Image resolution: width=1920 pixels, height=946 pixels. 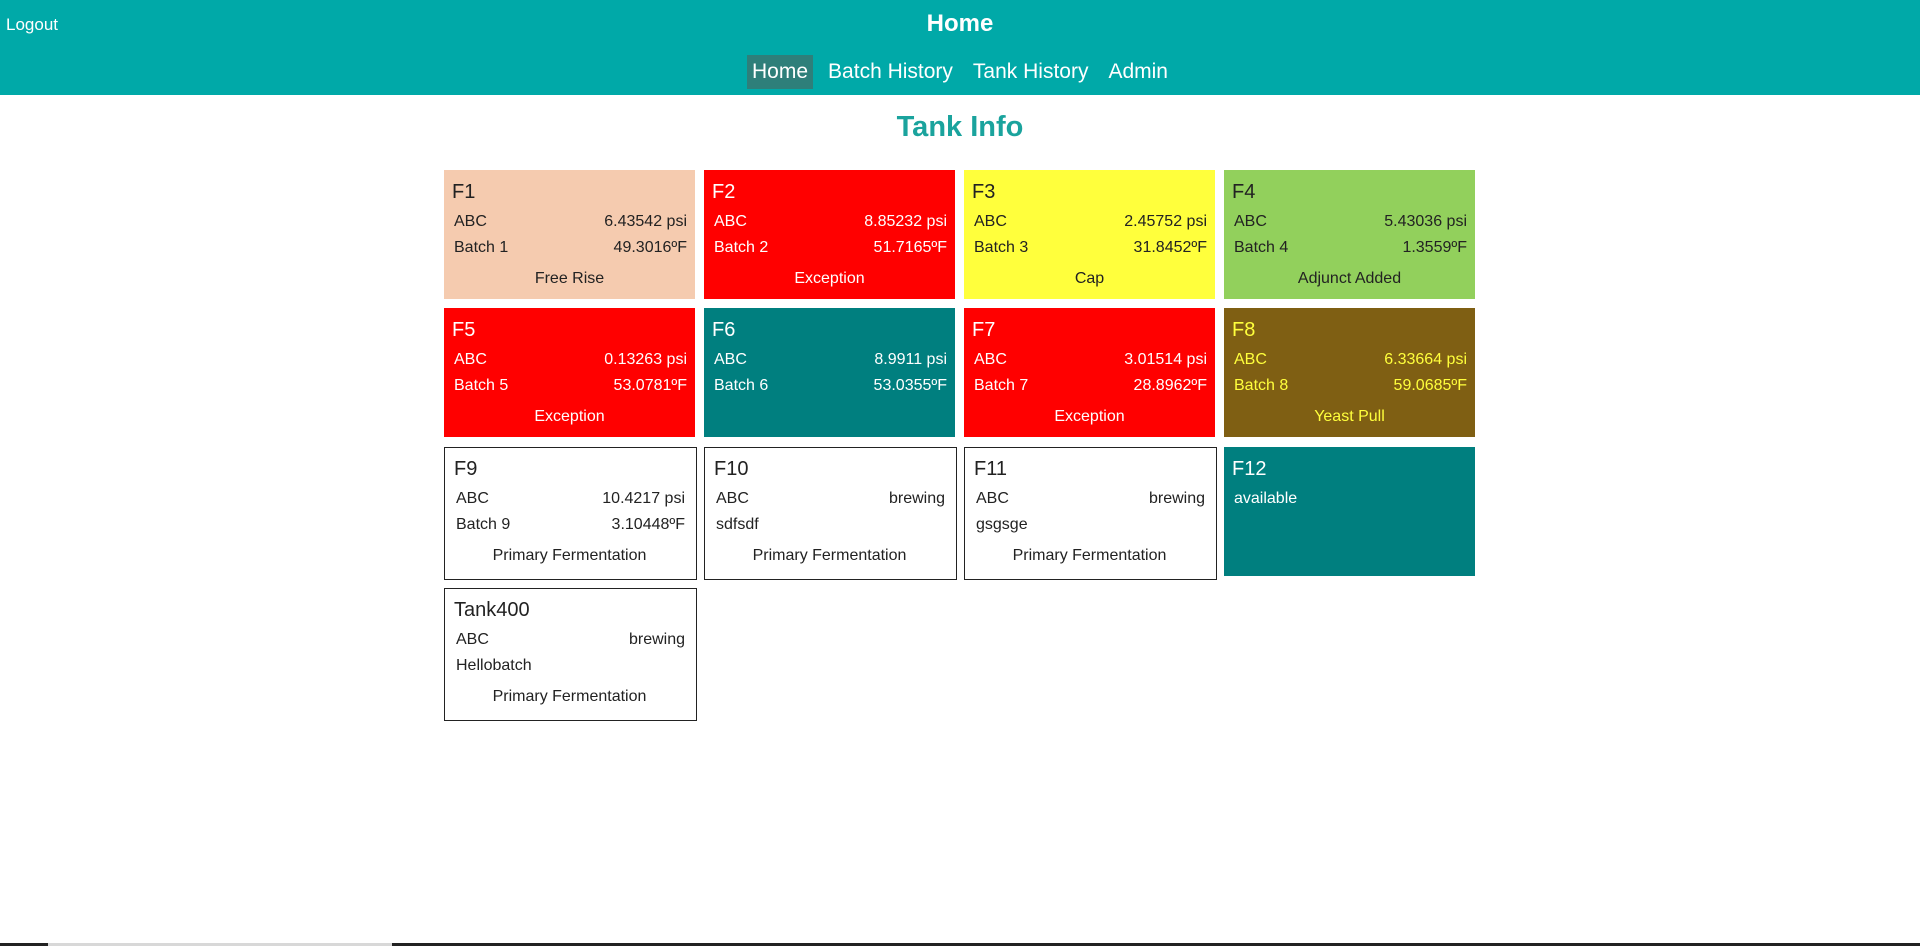 I want to click on tank-pressure: 3.01514 psi, so click(x=1165, y=359).